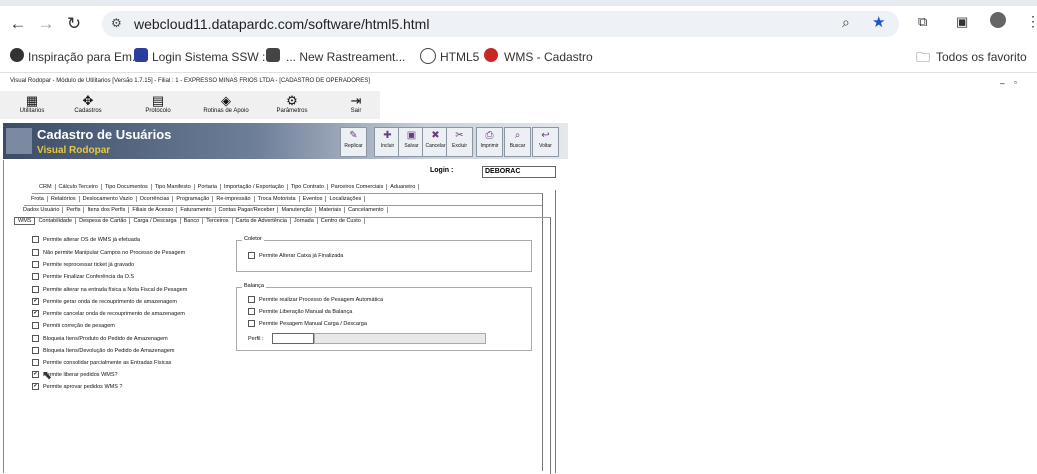  What do you see at coordinates (517, 142) in the screenshot?
I see `buscar-button: ⌕ Buscar` at bounding box center [517, 142].